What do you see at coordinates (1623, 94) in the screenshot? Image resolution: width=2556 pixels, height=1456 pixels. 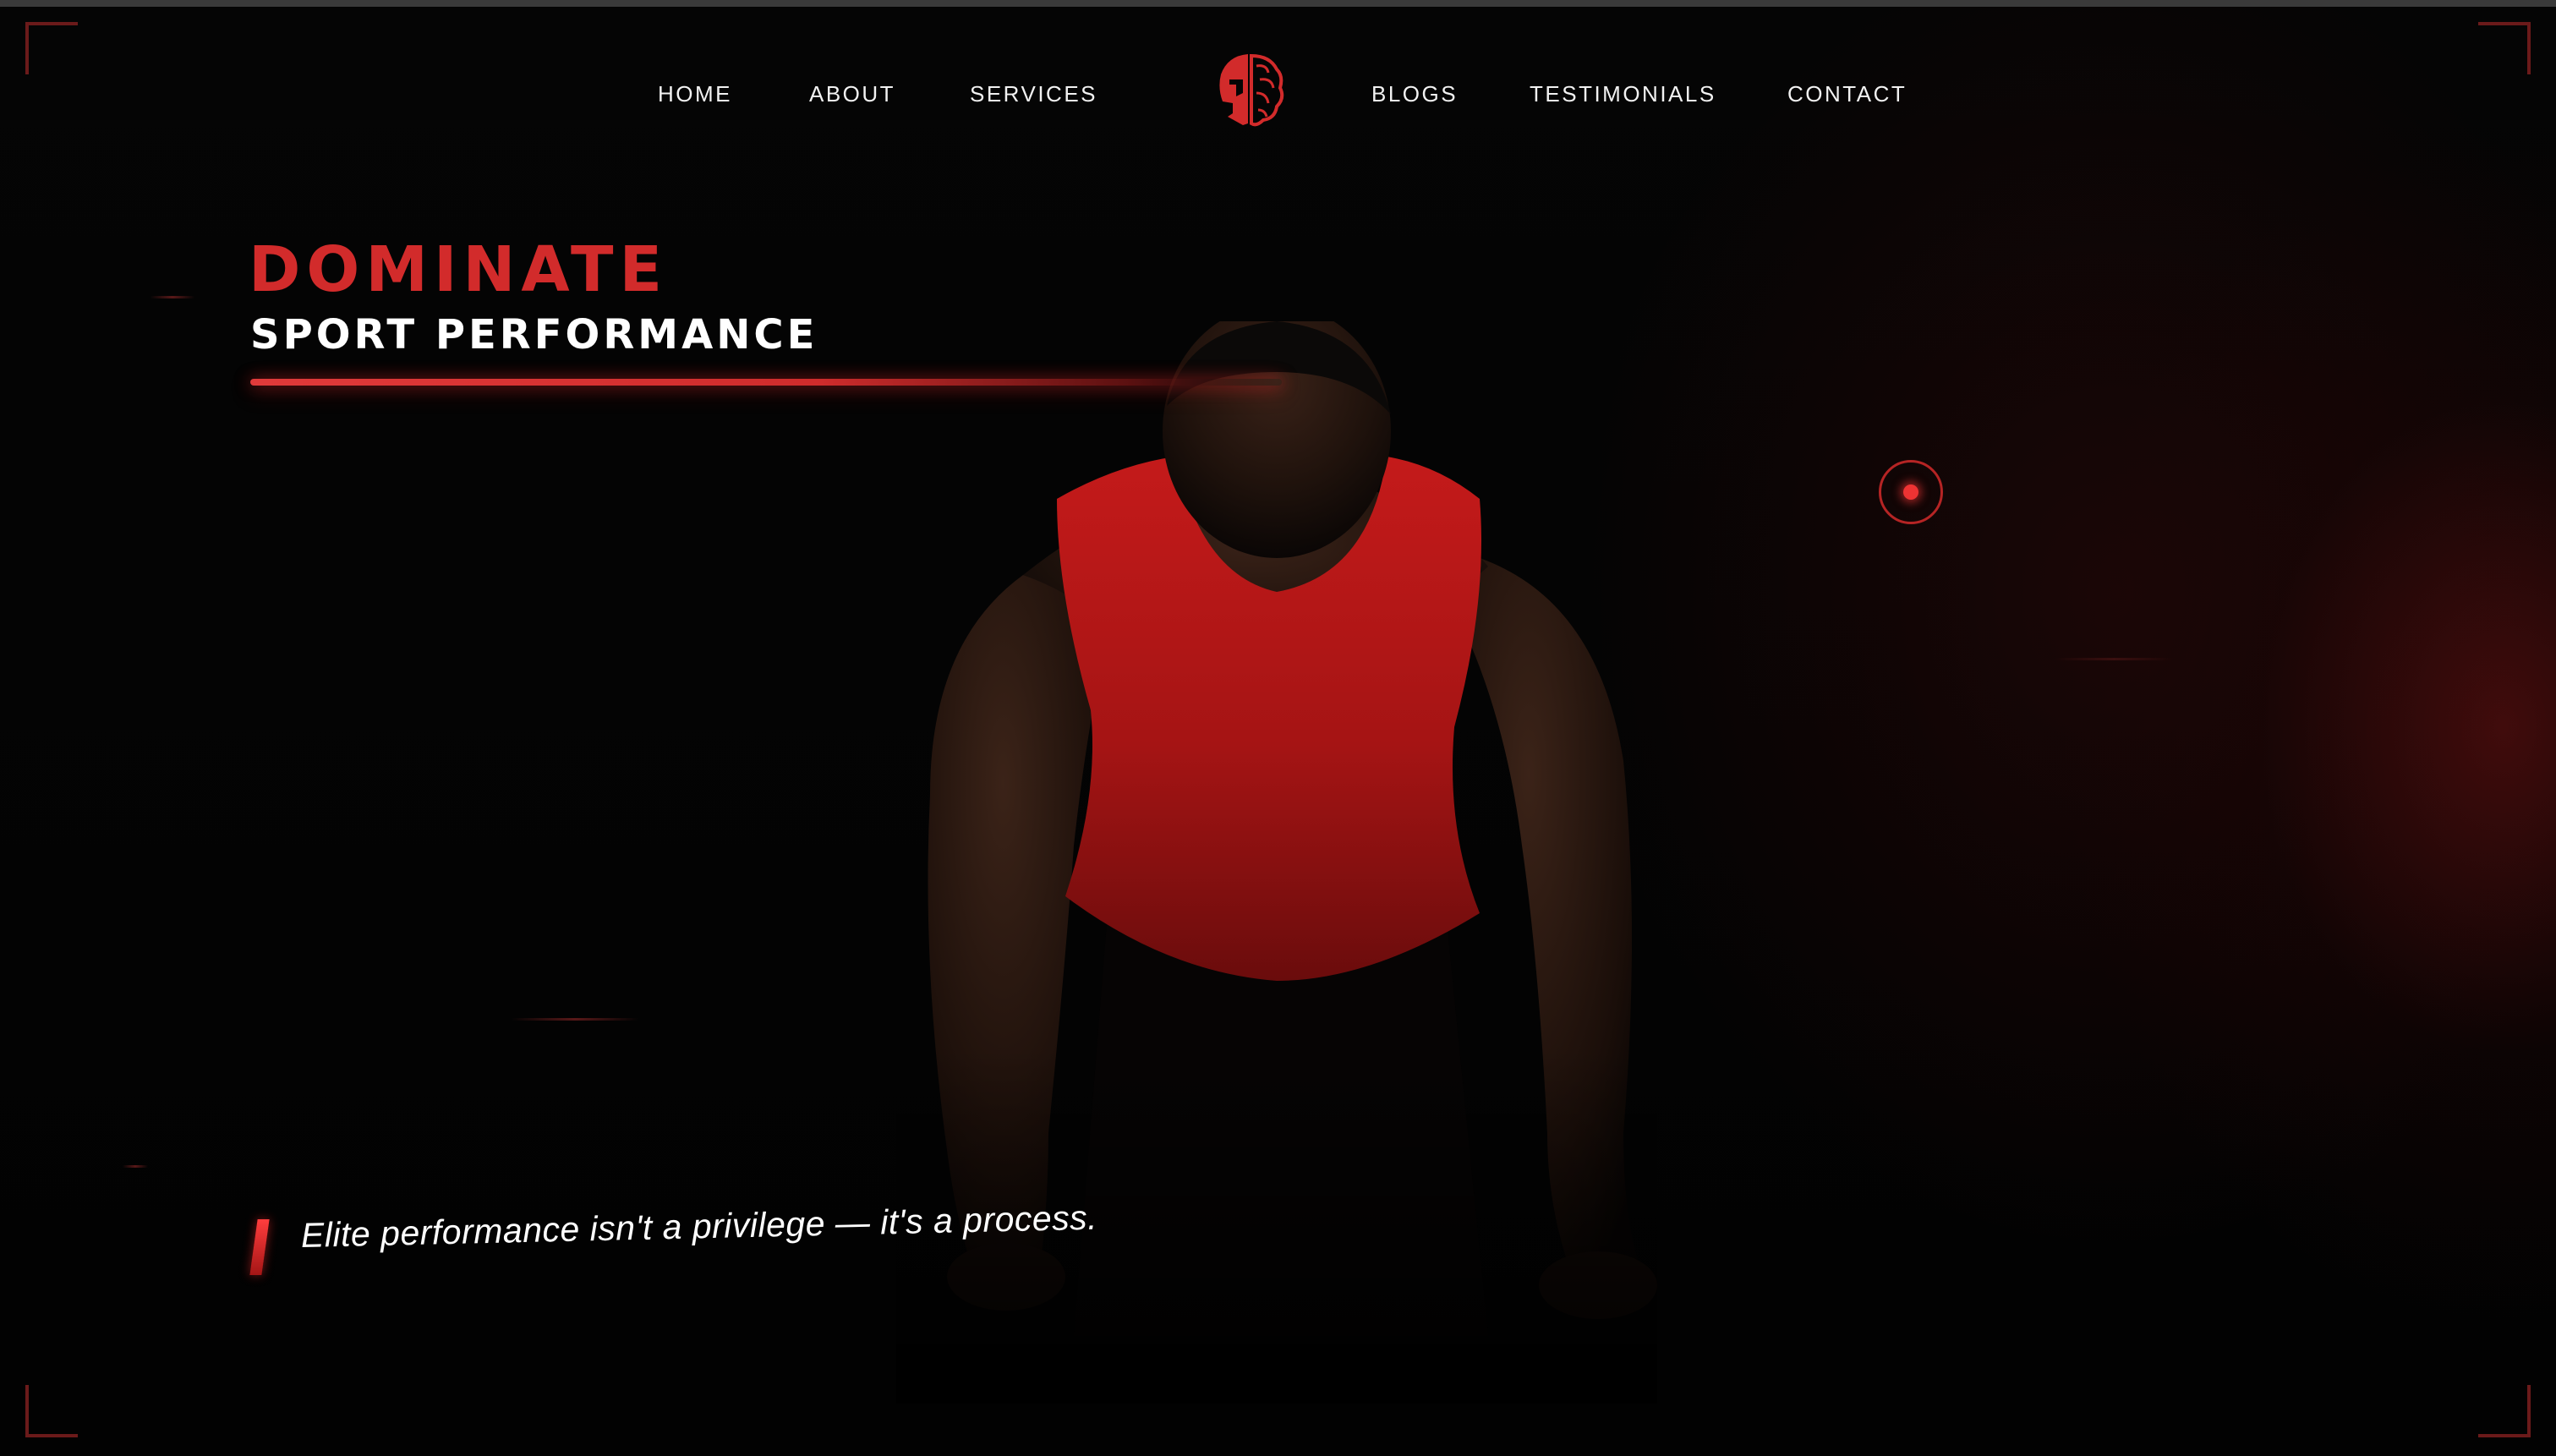 I see `nav-testimonials: TESTIMONIALS` at bounding box center [1623, 94].